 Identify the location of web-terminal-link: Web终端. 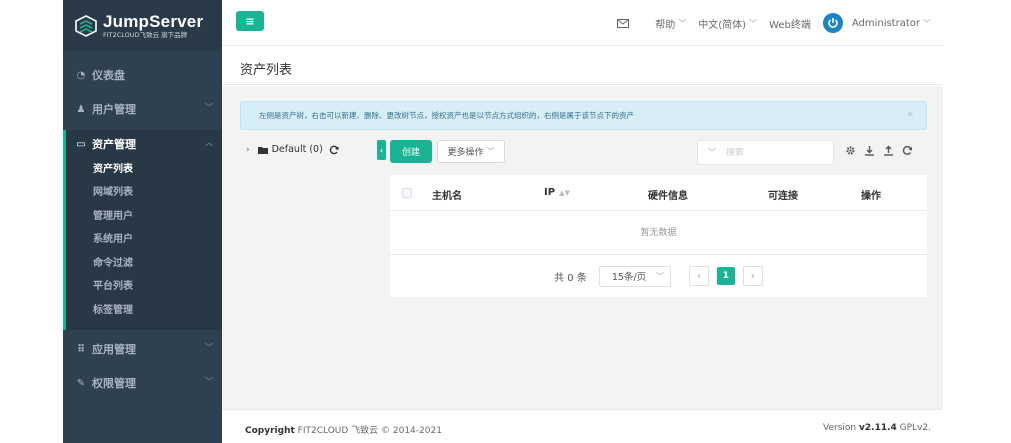
(790, 23).